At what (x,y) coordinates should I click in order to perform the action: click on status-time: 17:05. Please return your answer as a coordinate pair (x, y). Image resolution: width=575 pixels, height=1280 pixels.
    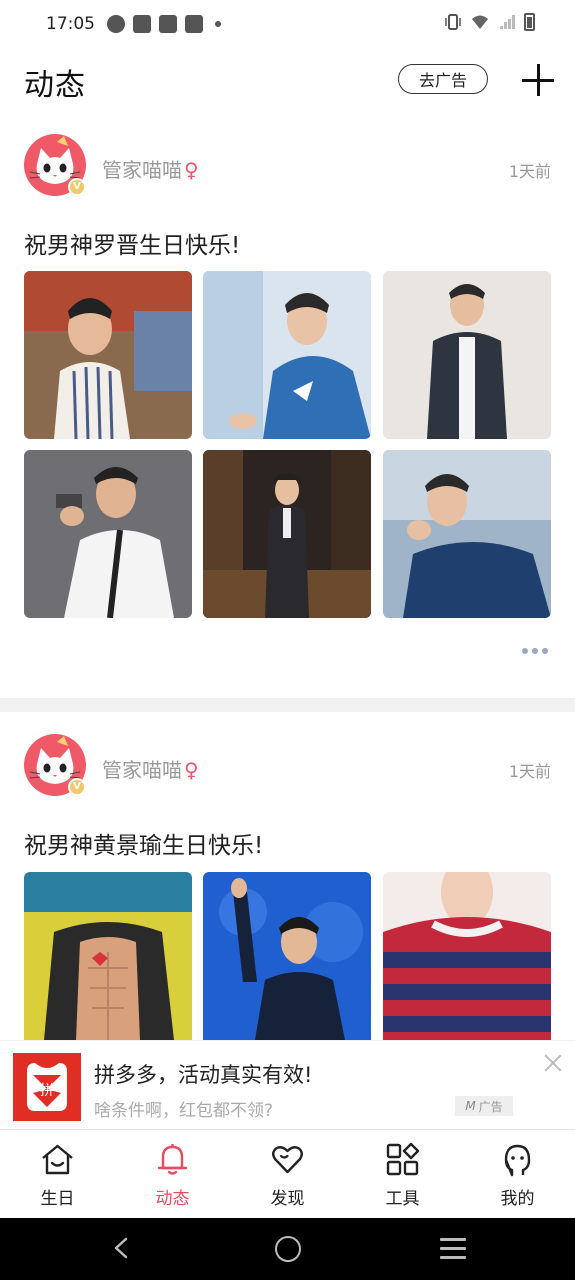
    Looking at the image, I should click on (70, 24).